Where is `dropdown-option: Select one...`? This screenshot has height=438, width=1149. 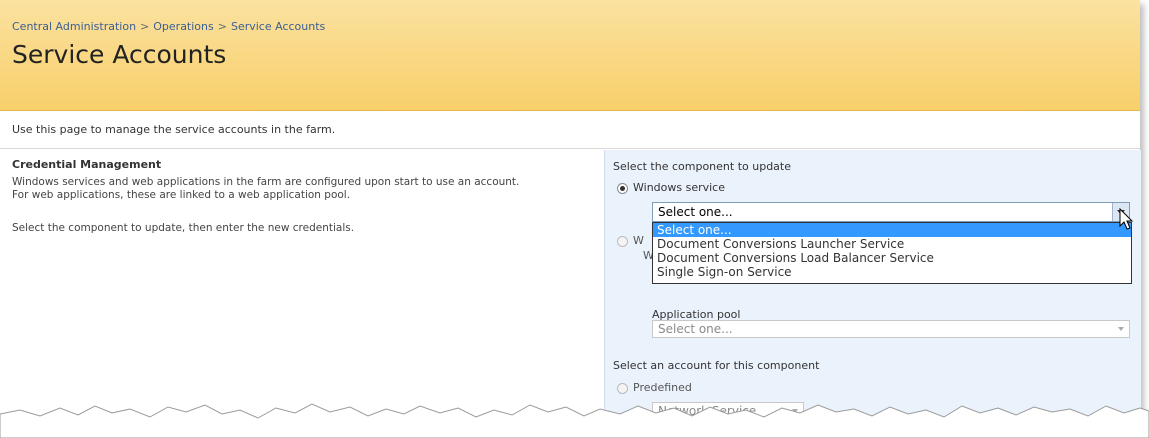 dropdown-option: Select one... is located at coordinates (892, 230).